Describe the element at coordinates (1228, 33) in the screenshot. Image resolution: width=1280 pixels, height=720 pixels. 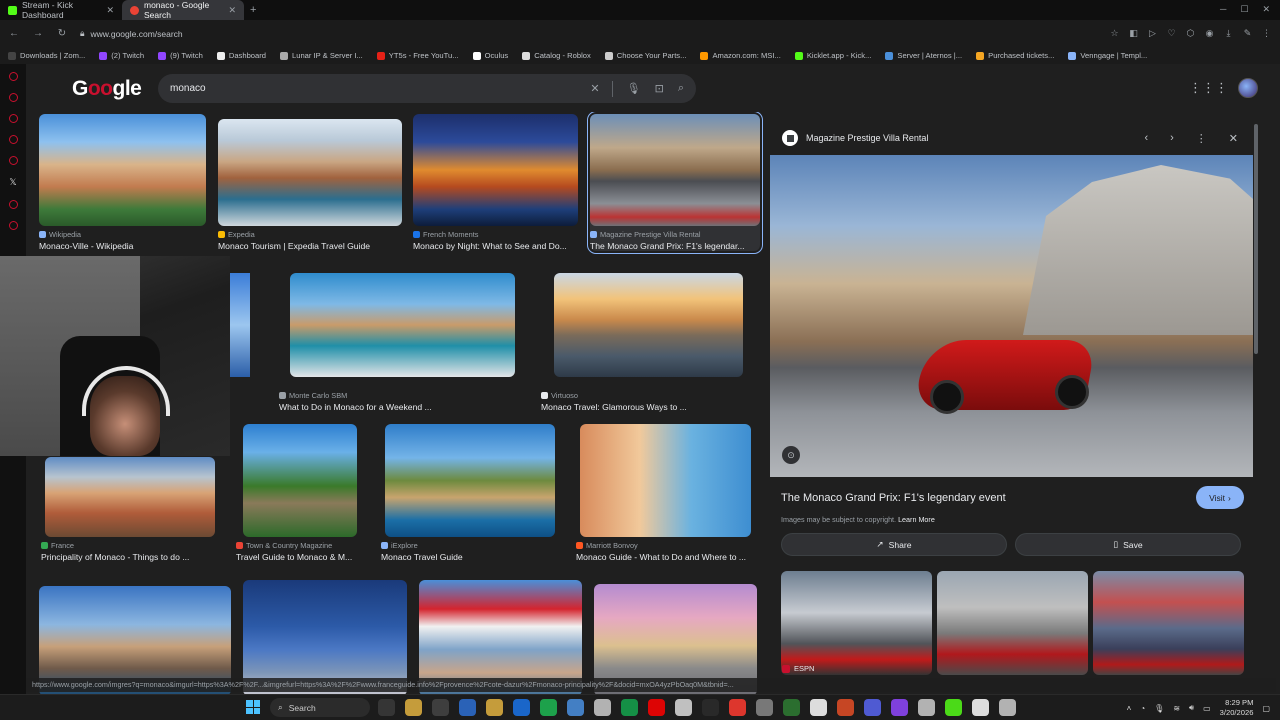
I see `download-icon: ⤓` at that location.